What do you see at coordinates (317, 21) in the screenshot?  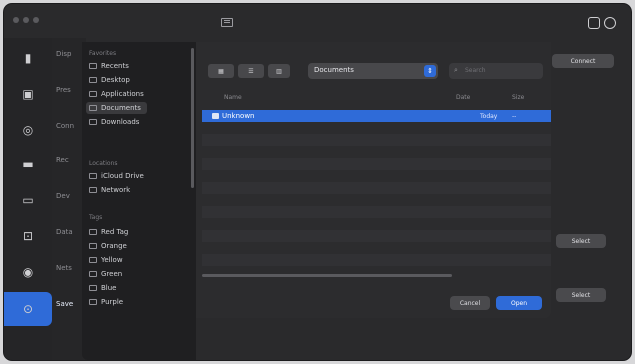 I see `title-bar` at bounding box center [317, 21].